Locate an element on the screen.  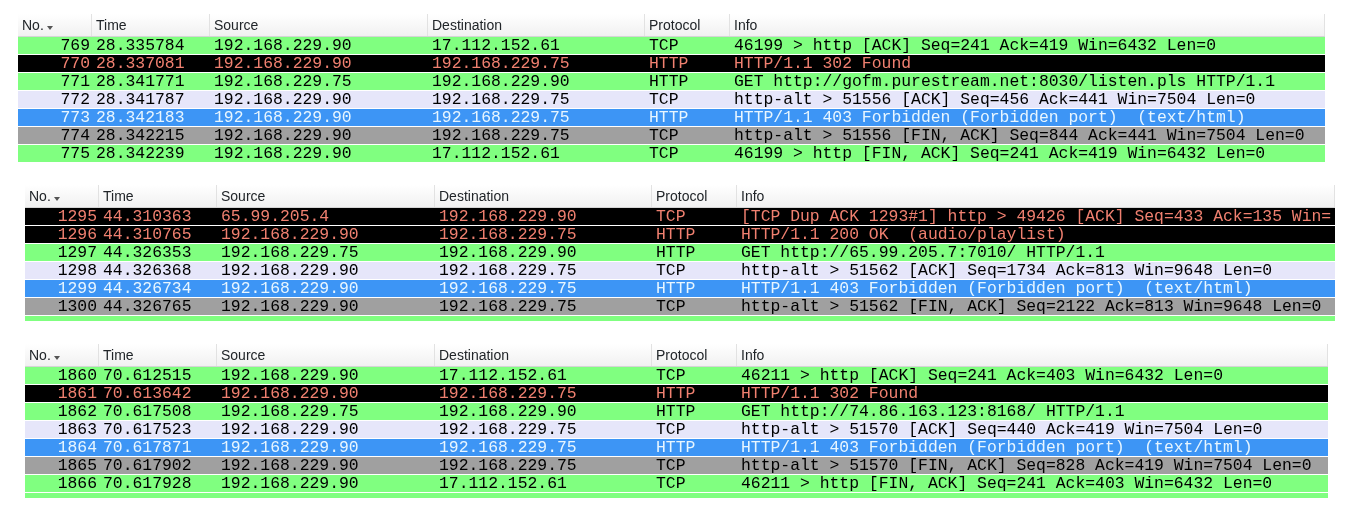
packet-info: http-alt > 51556 [ACK] Seq=456 Ack=441 Win=7504 Len=0 is located at coordinates (995, 99).